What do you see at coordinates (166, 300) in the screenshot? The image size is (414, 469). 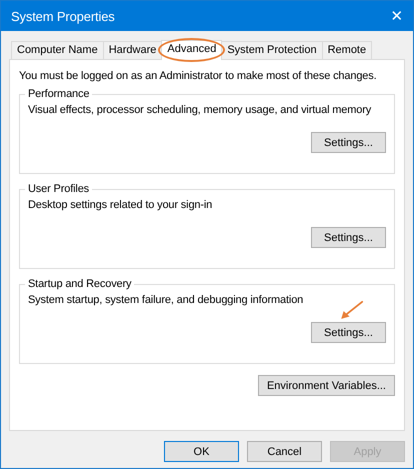 I see `group-description: System startup, system failure, and debugging information` at bounding box center [166, 300].